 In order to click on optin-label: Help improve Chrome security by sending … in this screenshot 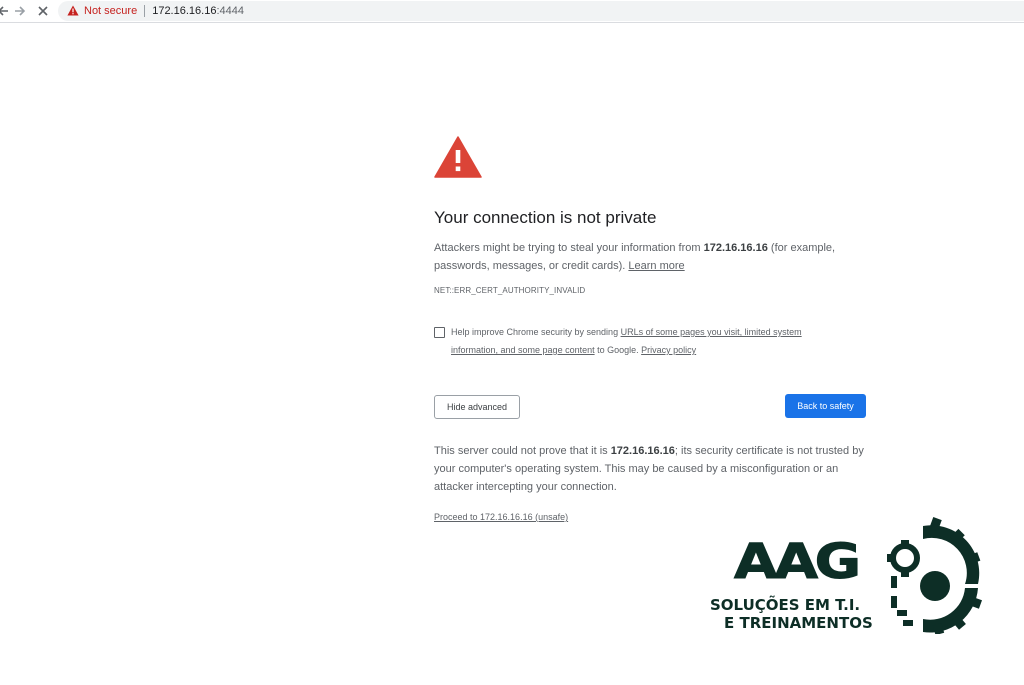, I will do `click(651, 341)`.